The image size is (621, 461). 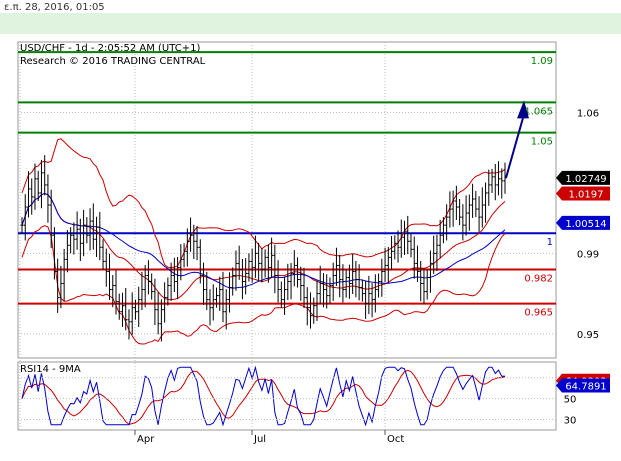 What do you see at coordinates (585, 386) in the screenshot?
I see `price-tag-label: 64.7891` at bounding box center [585, 386].